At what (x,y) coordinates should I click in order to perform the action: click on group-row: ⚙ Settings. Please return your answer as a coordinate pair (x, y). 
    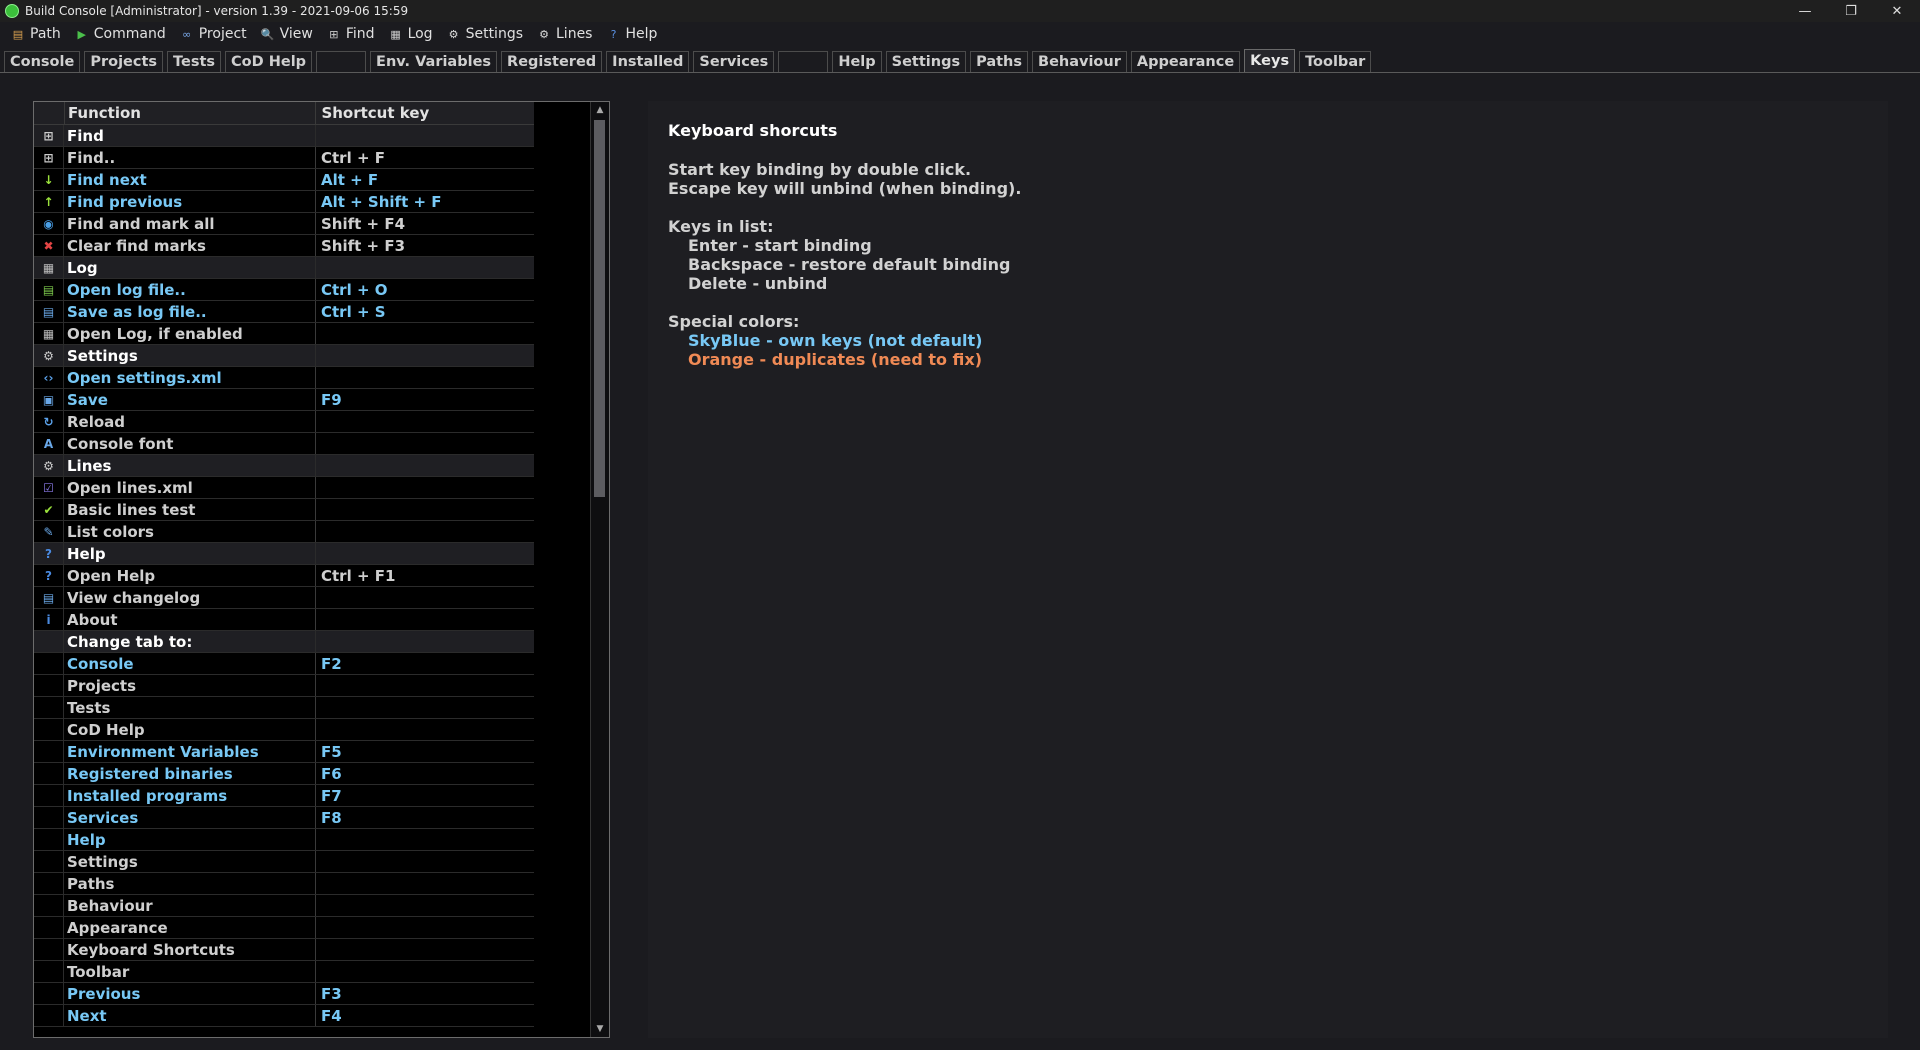
    Looking at the image, I should click on (284, 356).